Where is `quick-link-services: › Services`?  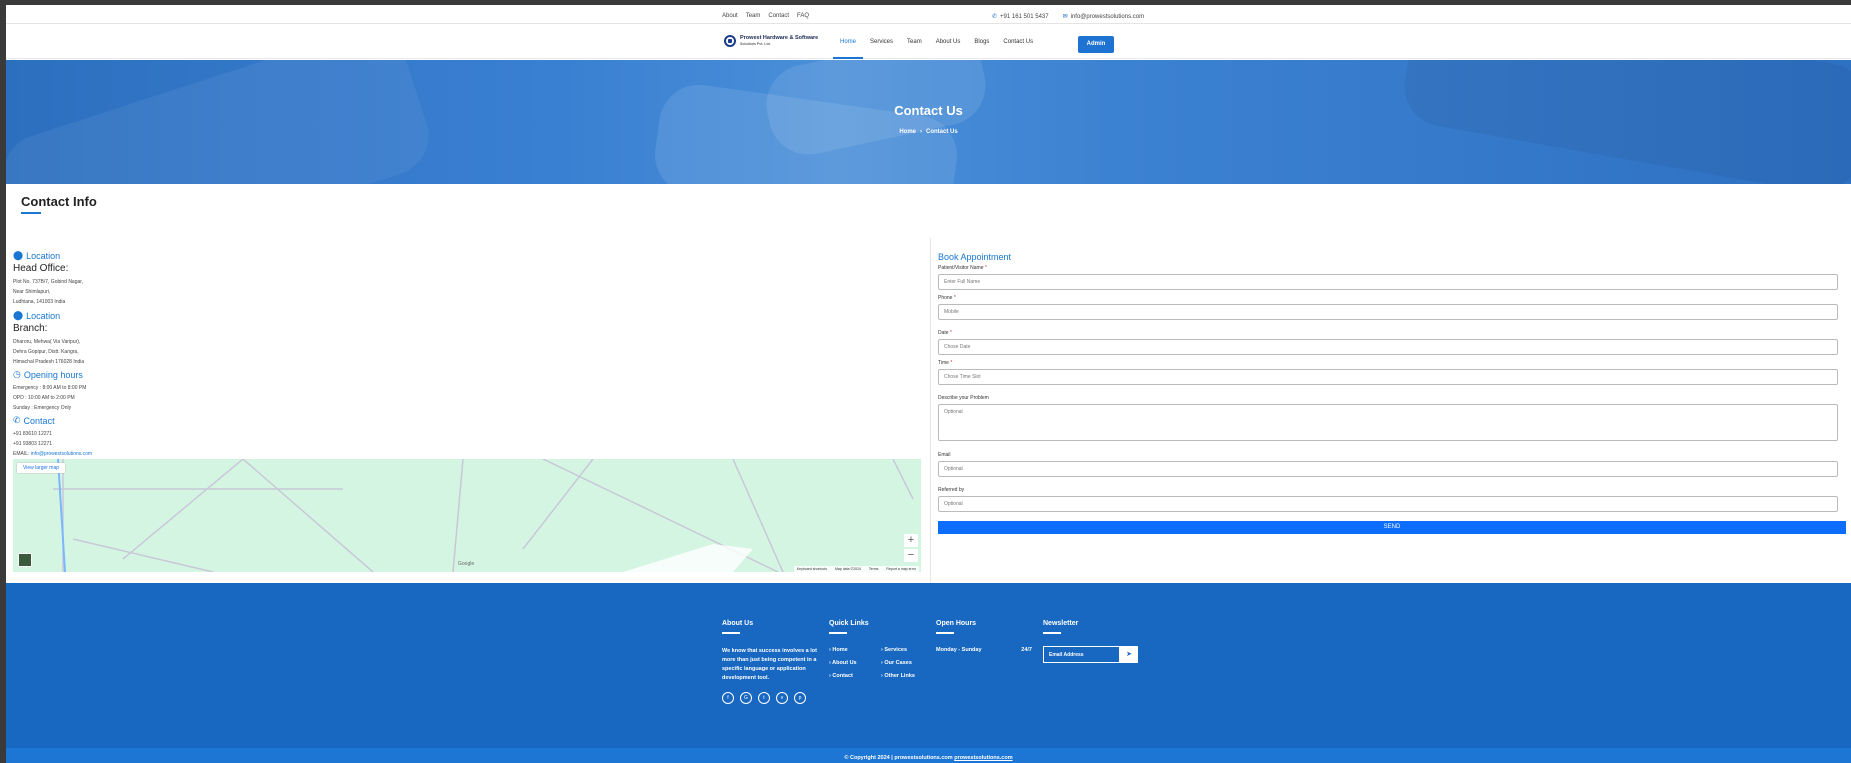
quick-link-services: › Services is located at coordinates (907, 650).